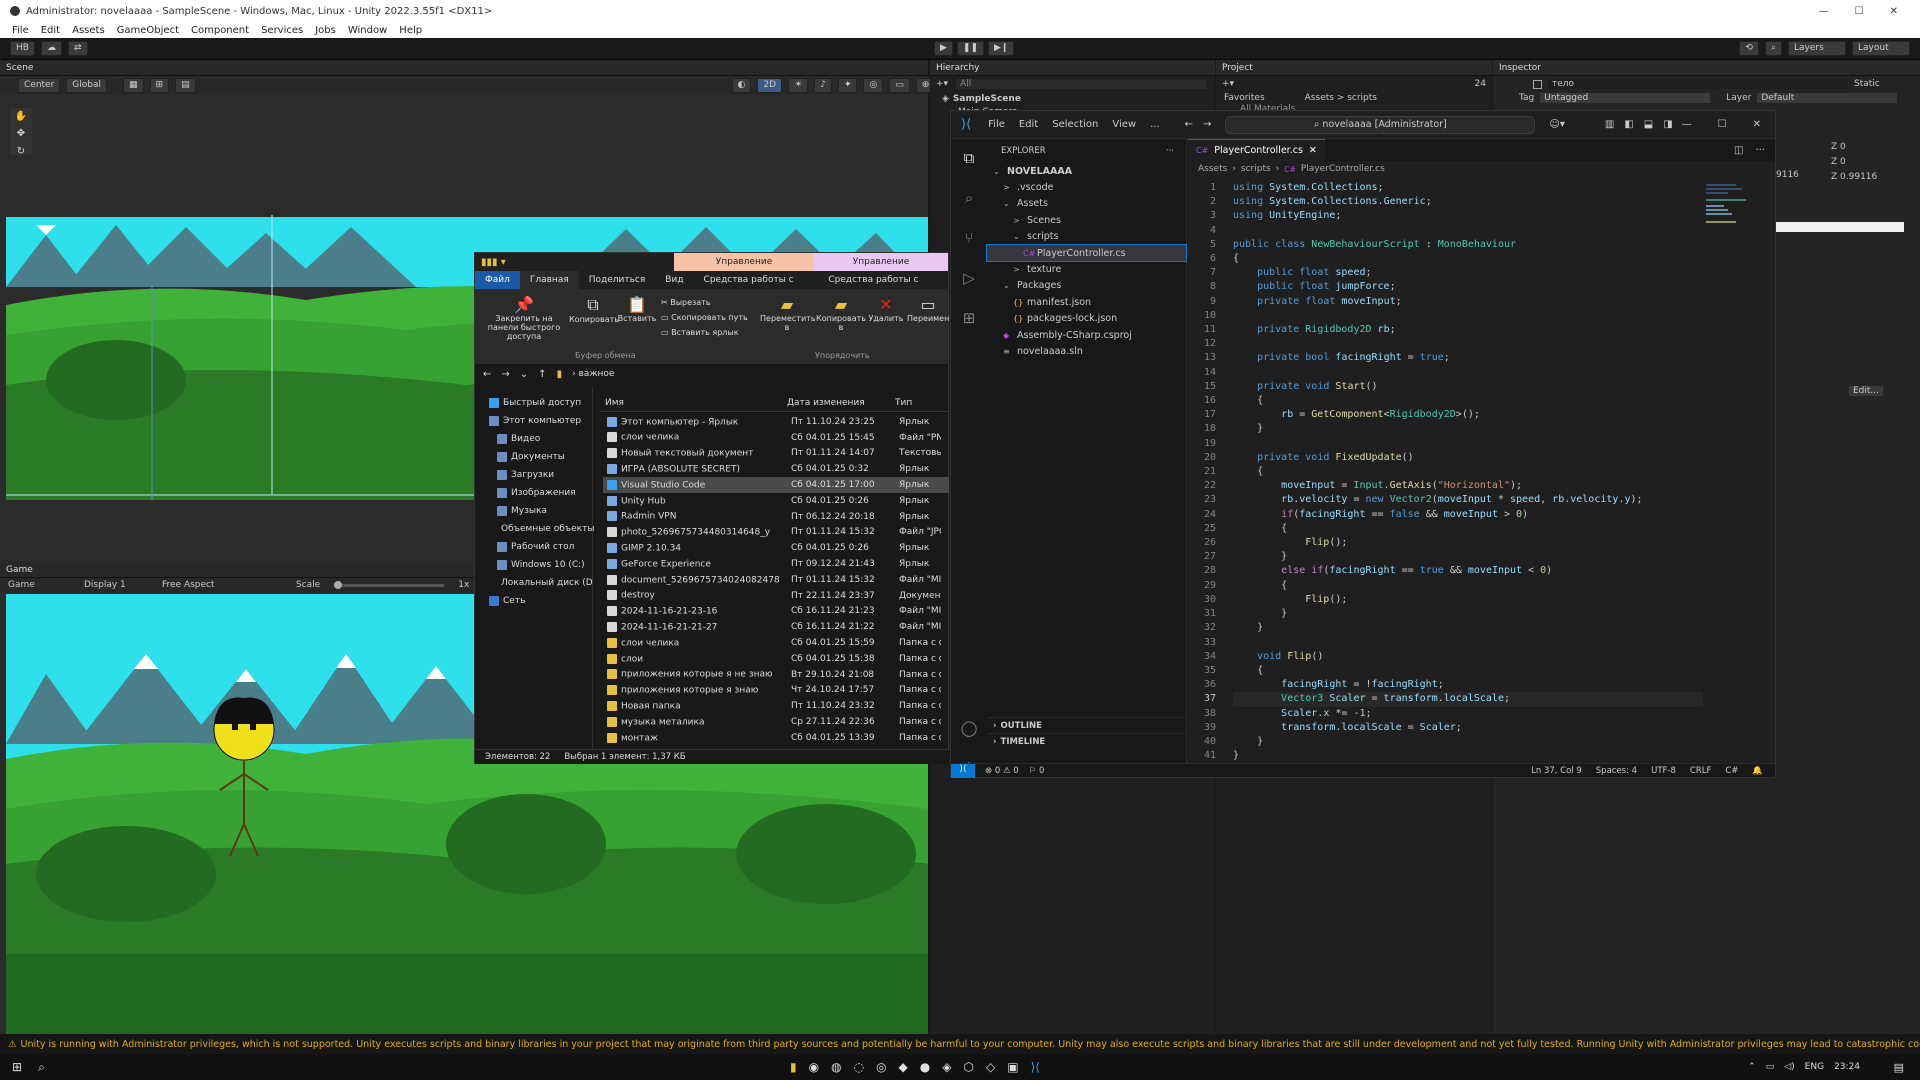 The image size is (1920, 1080). Describe the element at coordinates (148, 30) in the screenshot. I see `menu-gameobject: GameObject` at that location.